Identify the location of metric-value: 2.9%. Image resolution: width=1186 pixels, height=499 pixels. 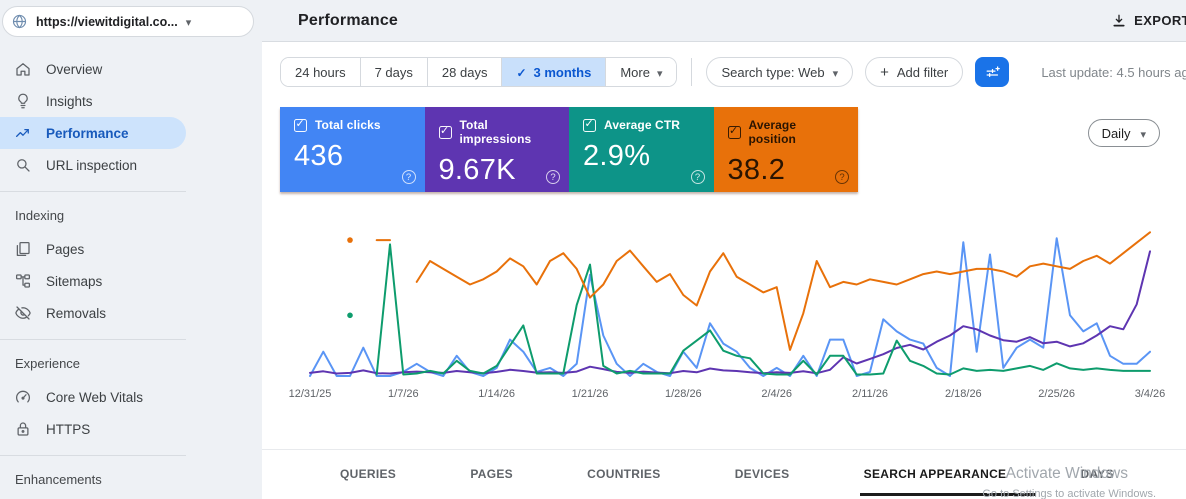
(617, 156).